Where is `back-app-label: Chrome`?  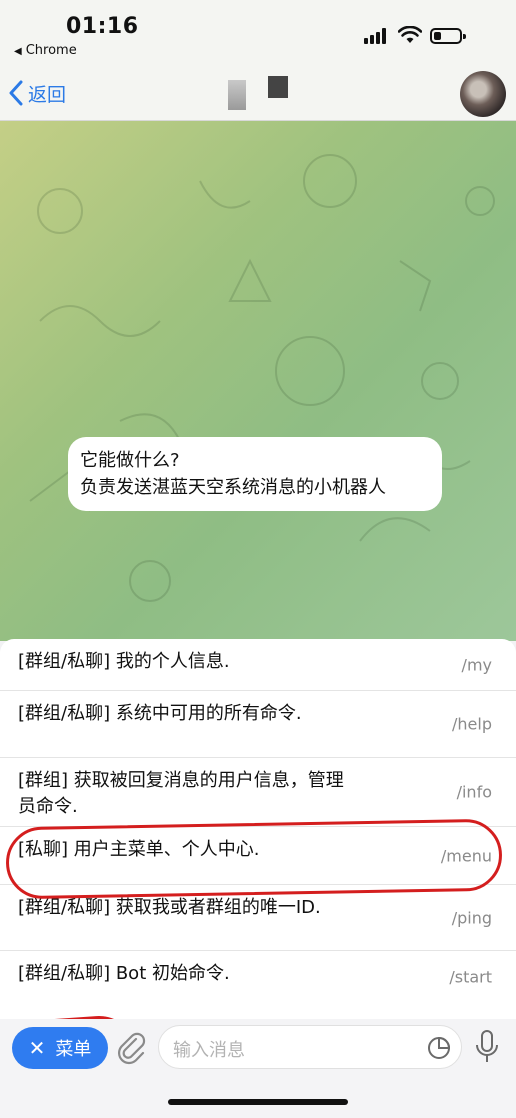 back-app-label: Chrome is located at coordinates (51, 50).